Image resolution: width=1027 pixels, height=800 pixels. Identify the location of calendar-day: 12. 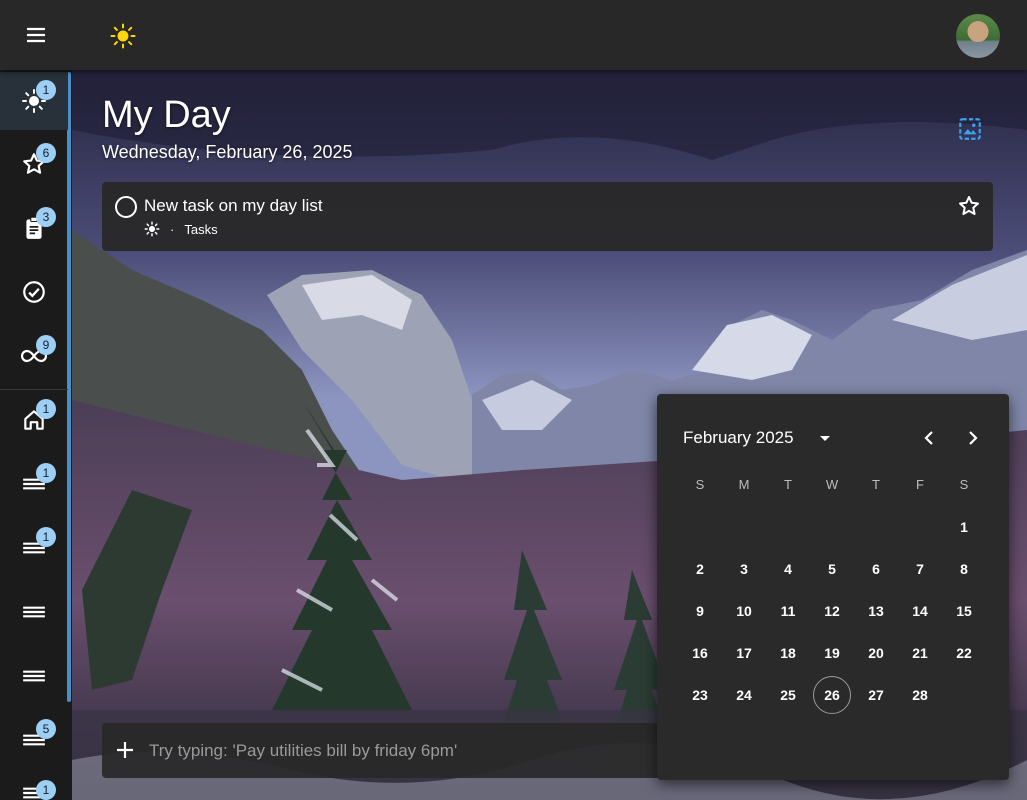
(832, 611).